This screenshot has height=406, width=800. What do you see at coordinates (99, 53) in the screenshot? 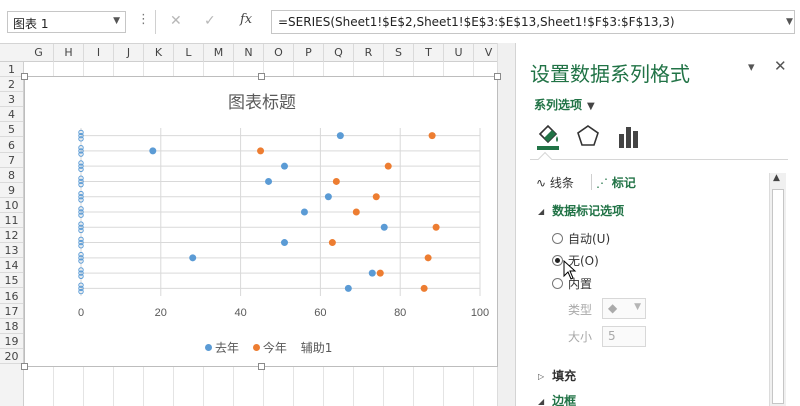
I see `column-header-I: I` at bounding box center [99, 53].